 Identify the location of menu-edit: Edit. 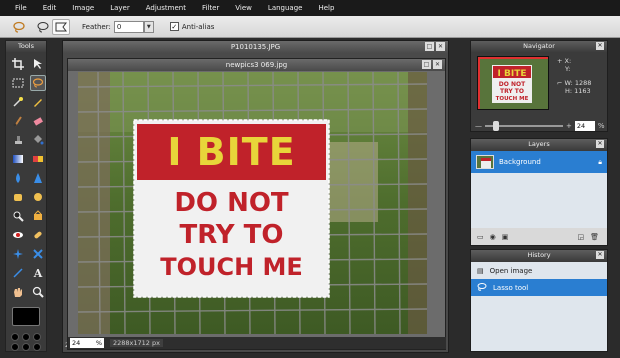
(51, 8).